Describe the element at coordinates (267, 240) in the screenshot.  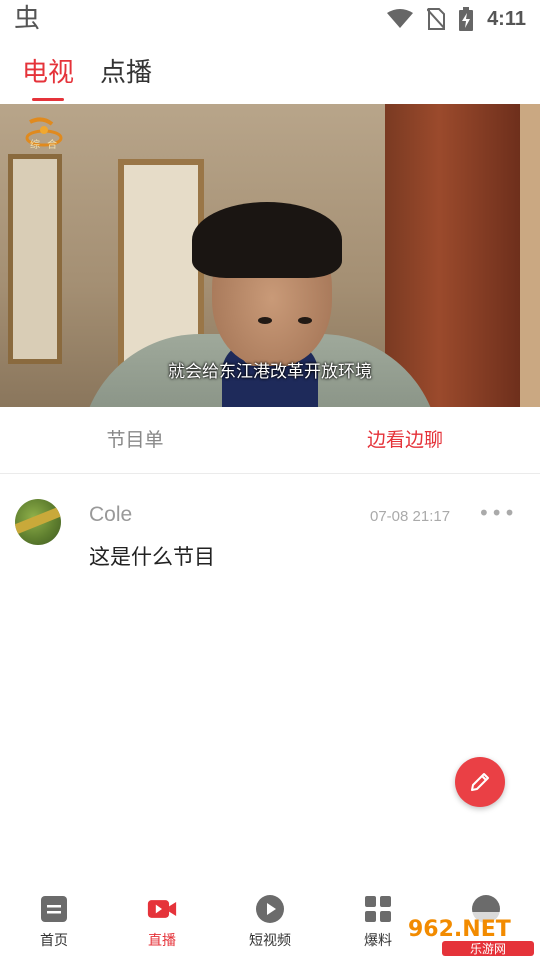
I see `video-person-hair` at that location.